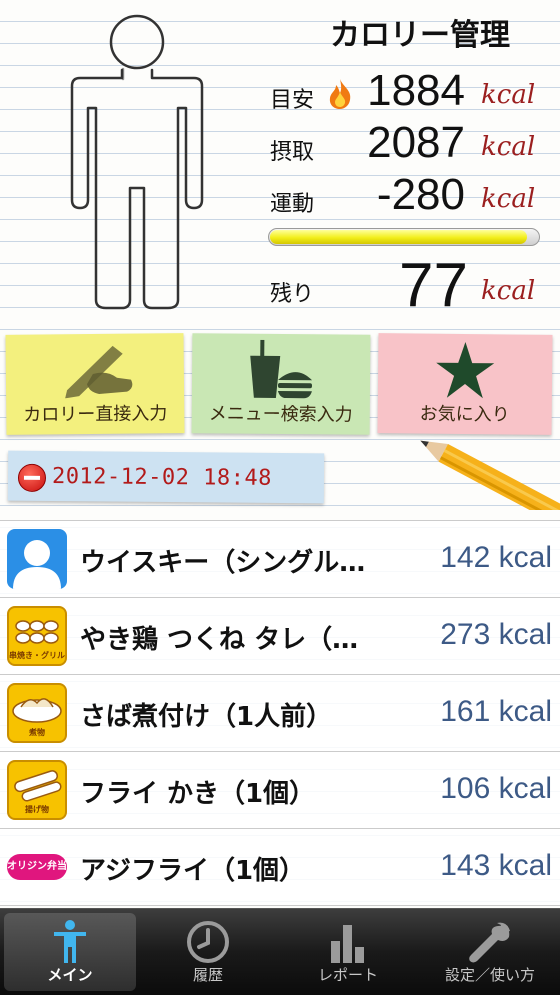 This screenshot has width=560, height=995. I want to click on meal-row: 串焼き・グリル やき鶏 つくね タレ（… 273 kcal, so click(280, 636).